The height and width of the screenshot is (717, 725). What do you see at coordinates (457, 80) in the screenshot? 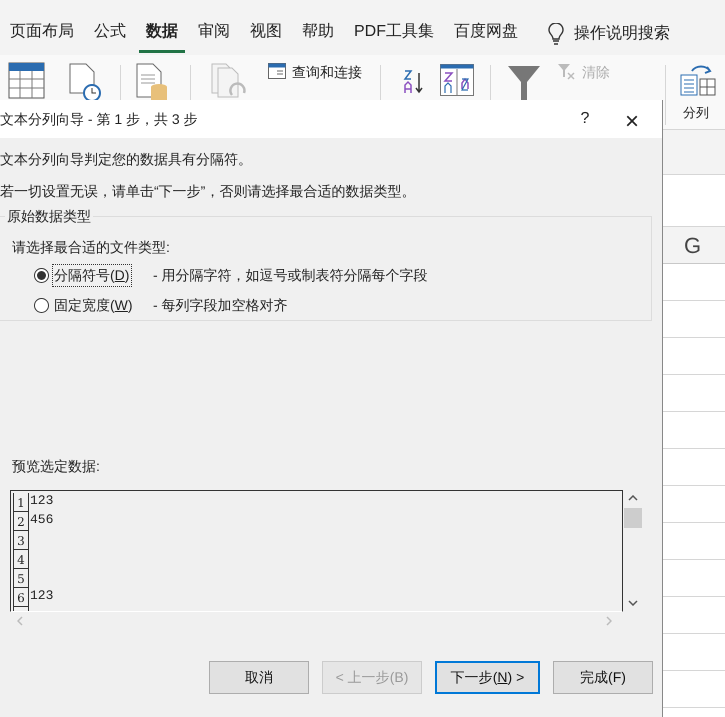
I see `sort-dialog-icon` at bounding box center [457, 80].